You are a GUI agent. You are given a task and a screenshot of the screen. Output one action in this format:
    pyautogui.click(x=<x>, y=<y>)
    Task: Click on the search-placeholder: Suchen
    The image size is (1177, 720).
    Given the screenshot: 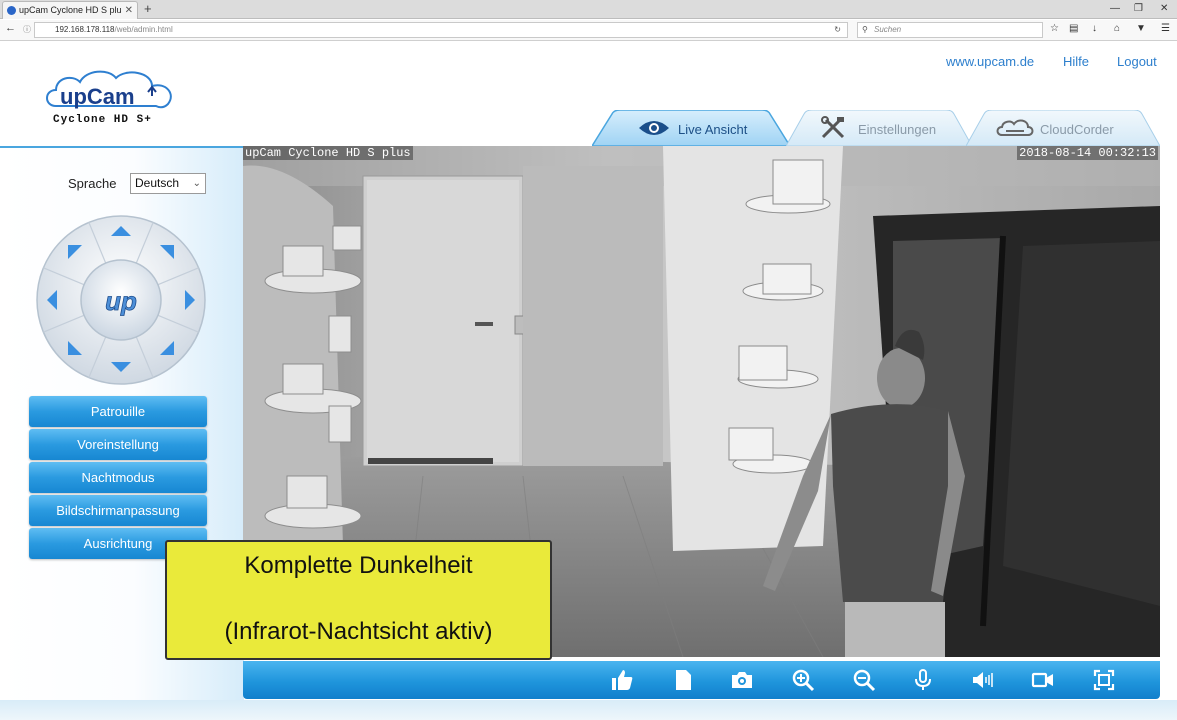 What is the action you would take?
    pyautogui.click(x=888, y=29)
    